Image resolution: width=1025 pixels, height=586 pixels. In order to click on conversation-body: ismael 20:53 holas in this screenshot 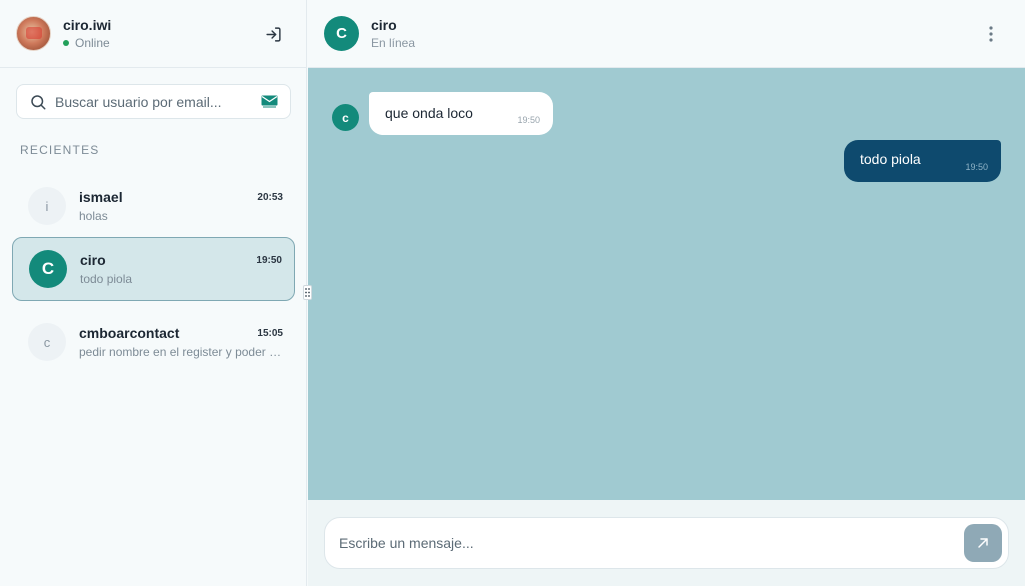, I will do `click(181, 206)`.